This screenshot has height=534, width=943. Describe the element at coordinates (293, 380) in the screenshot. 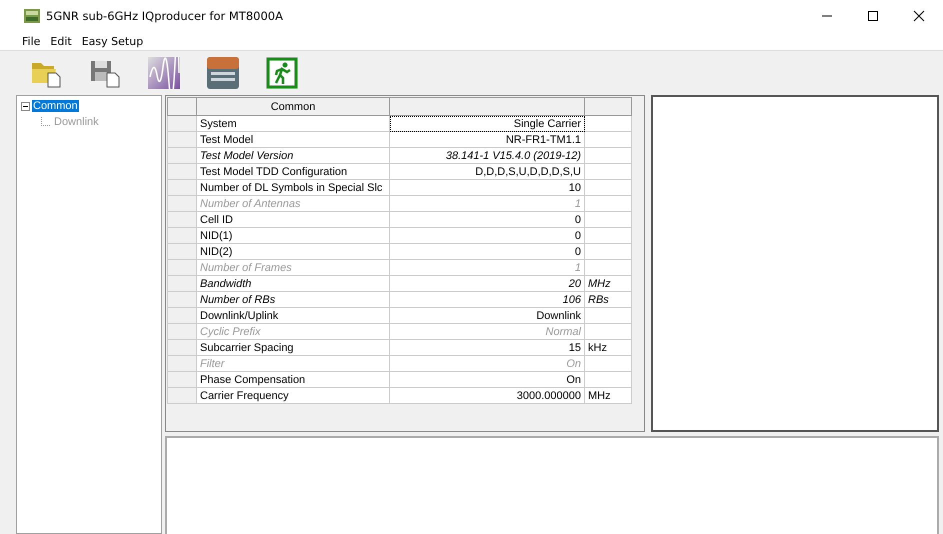

I see `property-label: Phase Compensation` at that location.